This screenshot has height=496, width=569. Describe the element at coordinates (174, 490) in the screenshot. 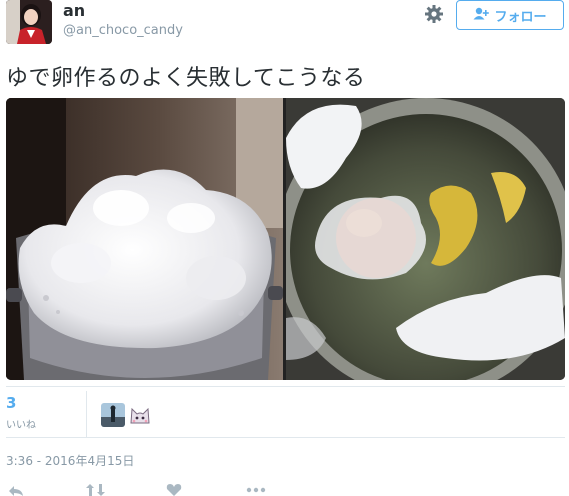

I see `like-icon` at that location.